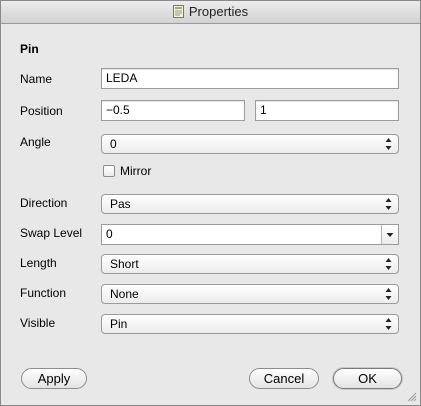 Image resolution: width=421 pixels, height=406 pixels. Describe the element at coordinates (218, 11) in the screenshot. I see `window-title: Properties` at that location.